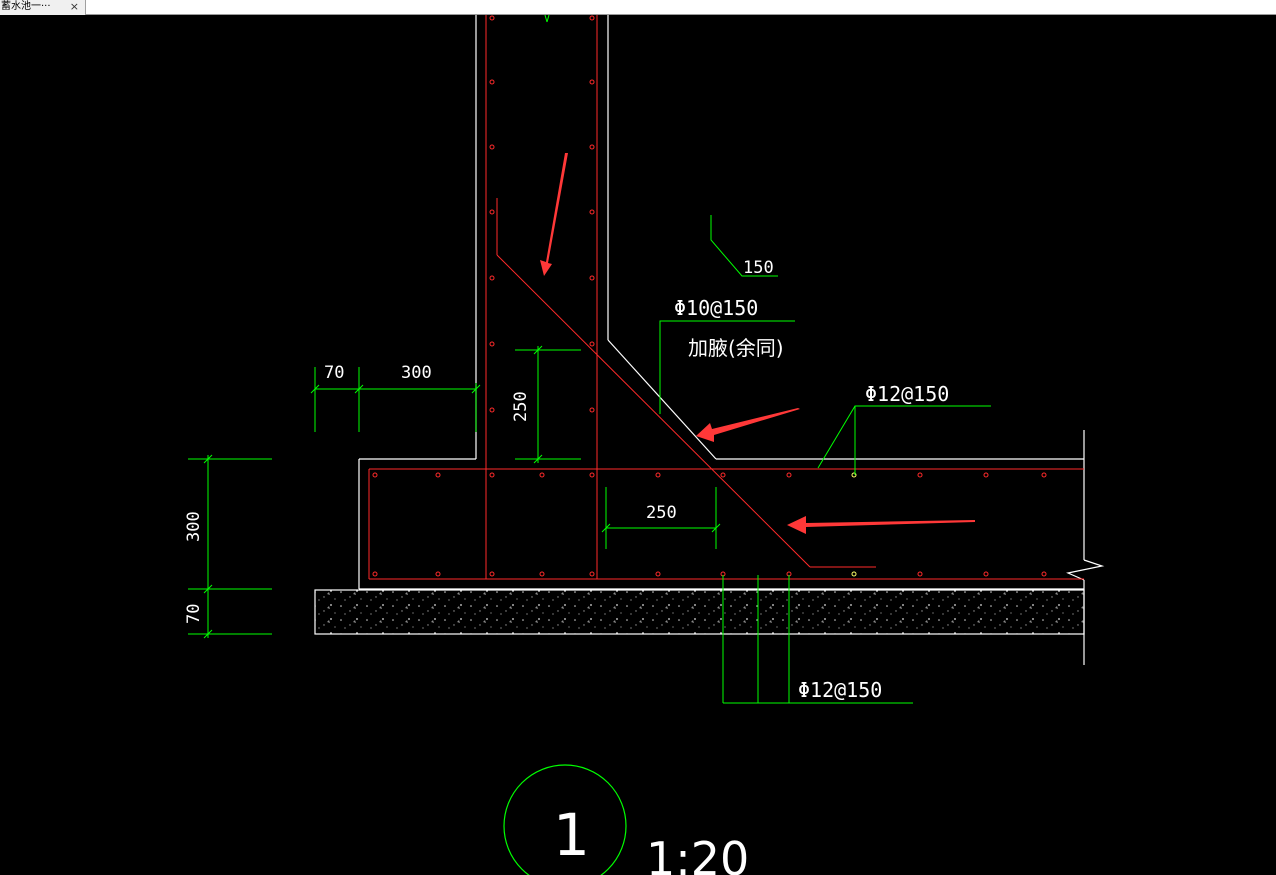 Image resolution: width=1276 pixels, height=875 pixels. What do you see at coordinates (716, 308) in the screenshot?
I see `label-rebar-wall: Φ10@150` at bounding box center [716, 308].